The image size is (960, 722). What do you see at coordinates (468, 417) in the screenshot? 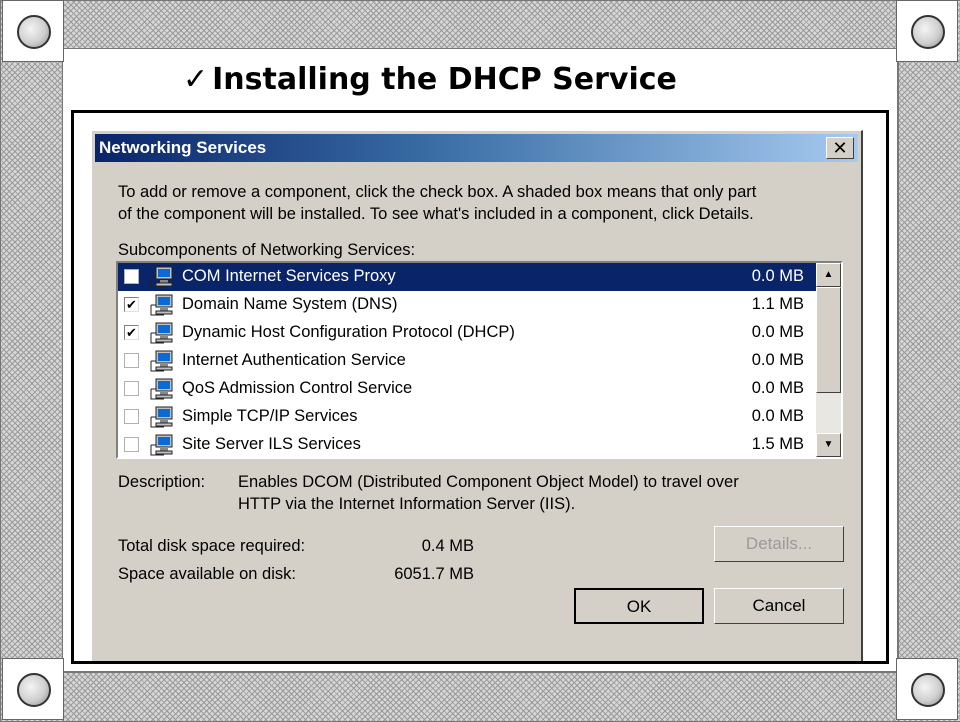
I see `list-item: Simple TCP/IP Services 0.0 MB` at bounding box center [468, 417].